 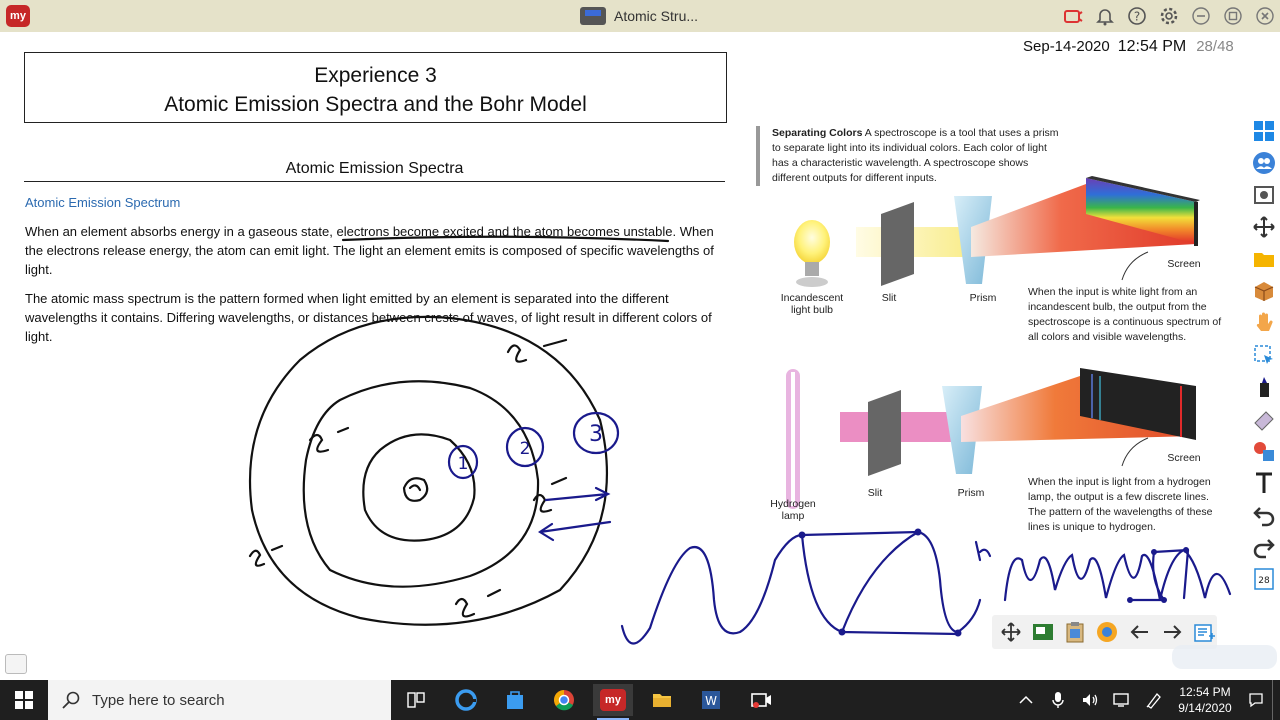 What do you see at coordinates (16, 664) in the screenshot?
I see `image-gallery-icon` at bounding box center [16, 664].